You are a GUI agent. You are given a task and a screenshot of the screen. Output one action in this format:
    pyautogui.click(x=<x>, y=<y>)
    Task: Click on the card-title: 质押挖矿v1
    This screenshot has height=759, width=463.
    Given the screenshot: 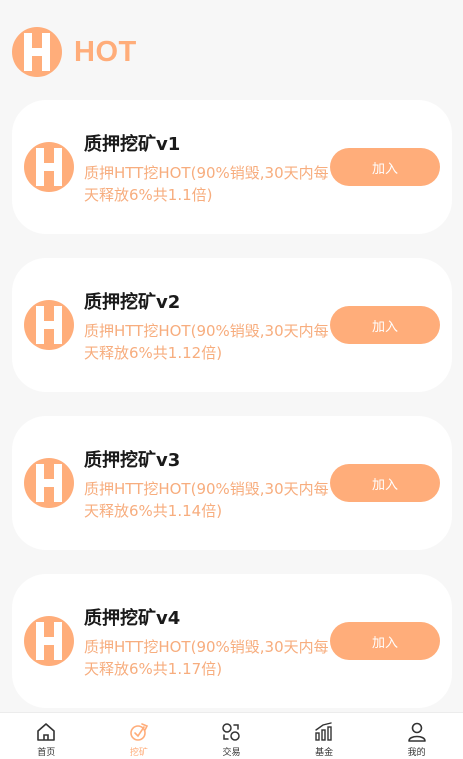 What is the action you would take?
    pyautogui.click(x=132, y=144)
    